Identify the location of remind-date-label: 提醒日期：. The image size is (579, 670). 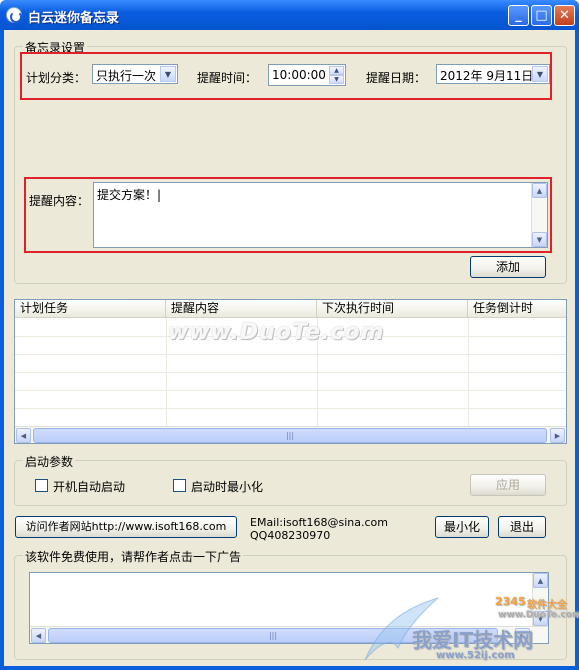
(396, 78).